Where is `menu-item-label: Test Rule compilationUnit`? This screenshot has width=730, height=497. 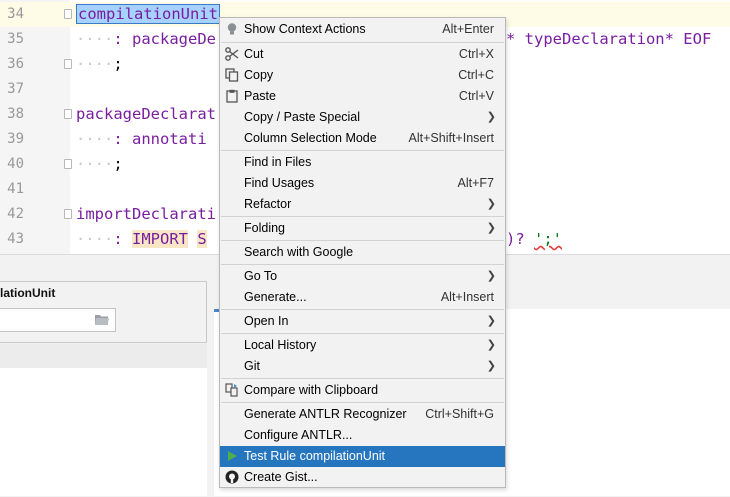
menu-item-label: Test Rule compilationUnit is located at coordinates (315, 456).